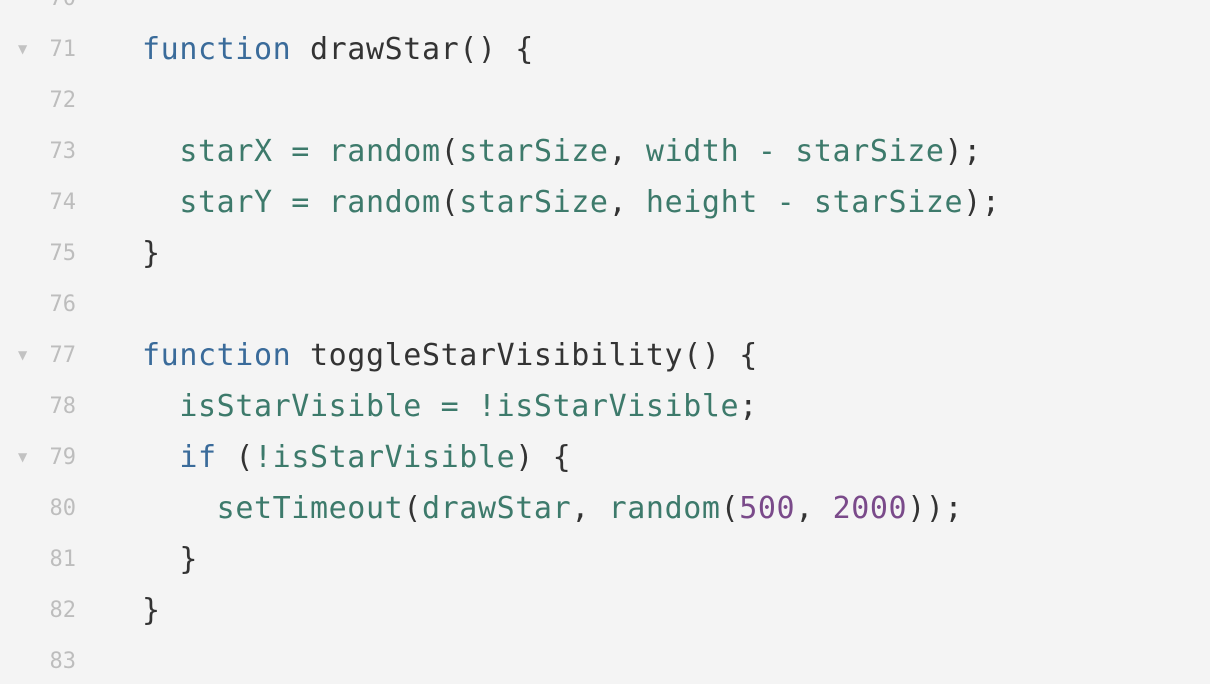 This screenshot has width=1210, height=684. I want to click on line-number: 76, so click(63, 304).